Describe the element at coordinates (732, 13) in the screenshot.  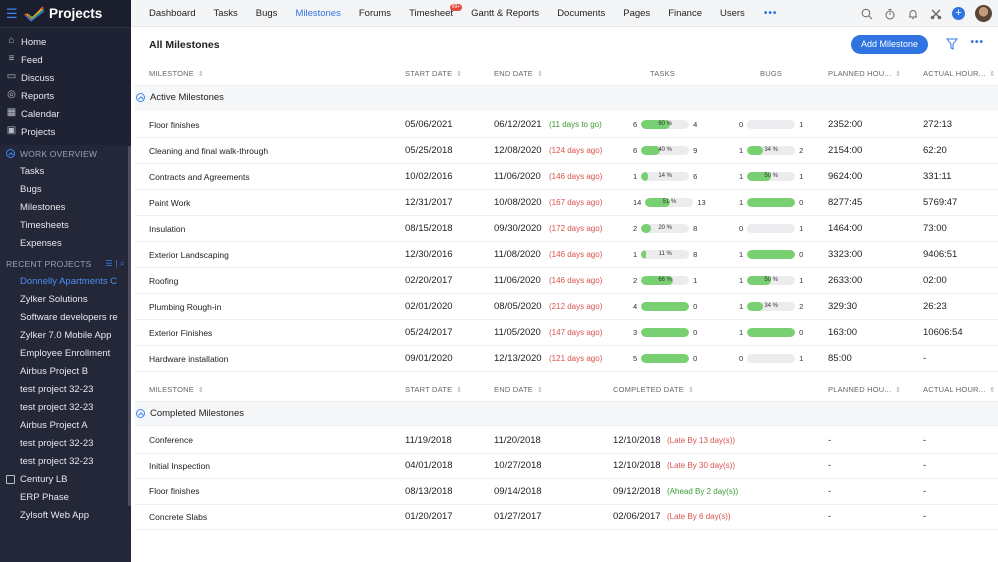
I see `tab-users: Users` at that location.